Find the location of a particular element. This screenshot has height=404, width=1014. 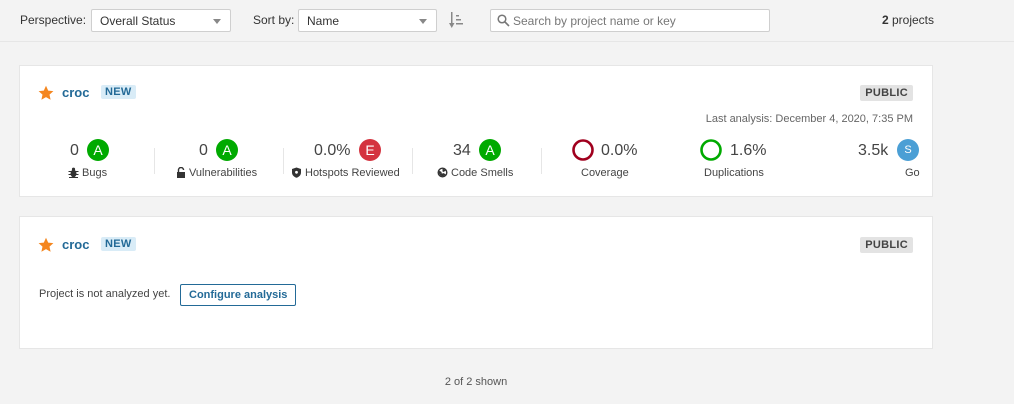

bugs-value: 0 is located at coordinates (74, 150).